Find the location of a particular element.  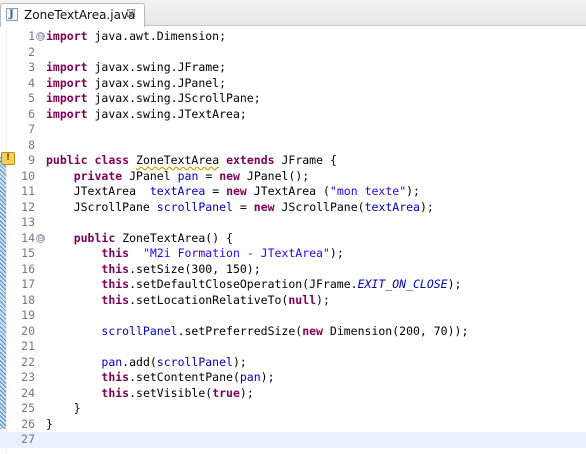

code-line: 7 is located at coordinates (293, 130).